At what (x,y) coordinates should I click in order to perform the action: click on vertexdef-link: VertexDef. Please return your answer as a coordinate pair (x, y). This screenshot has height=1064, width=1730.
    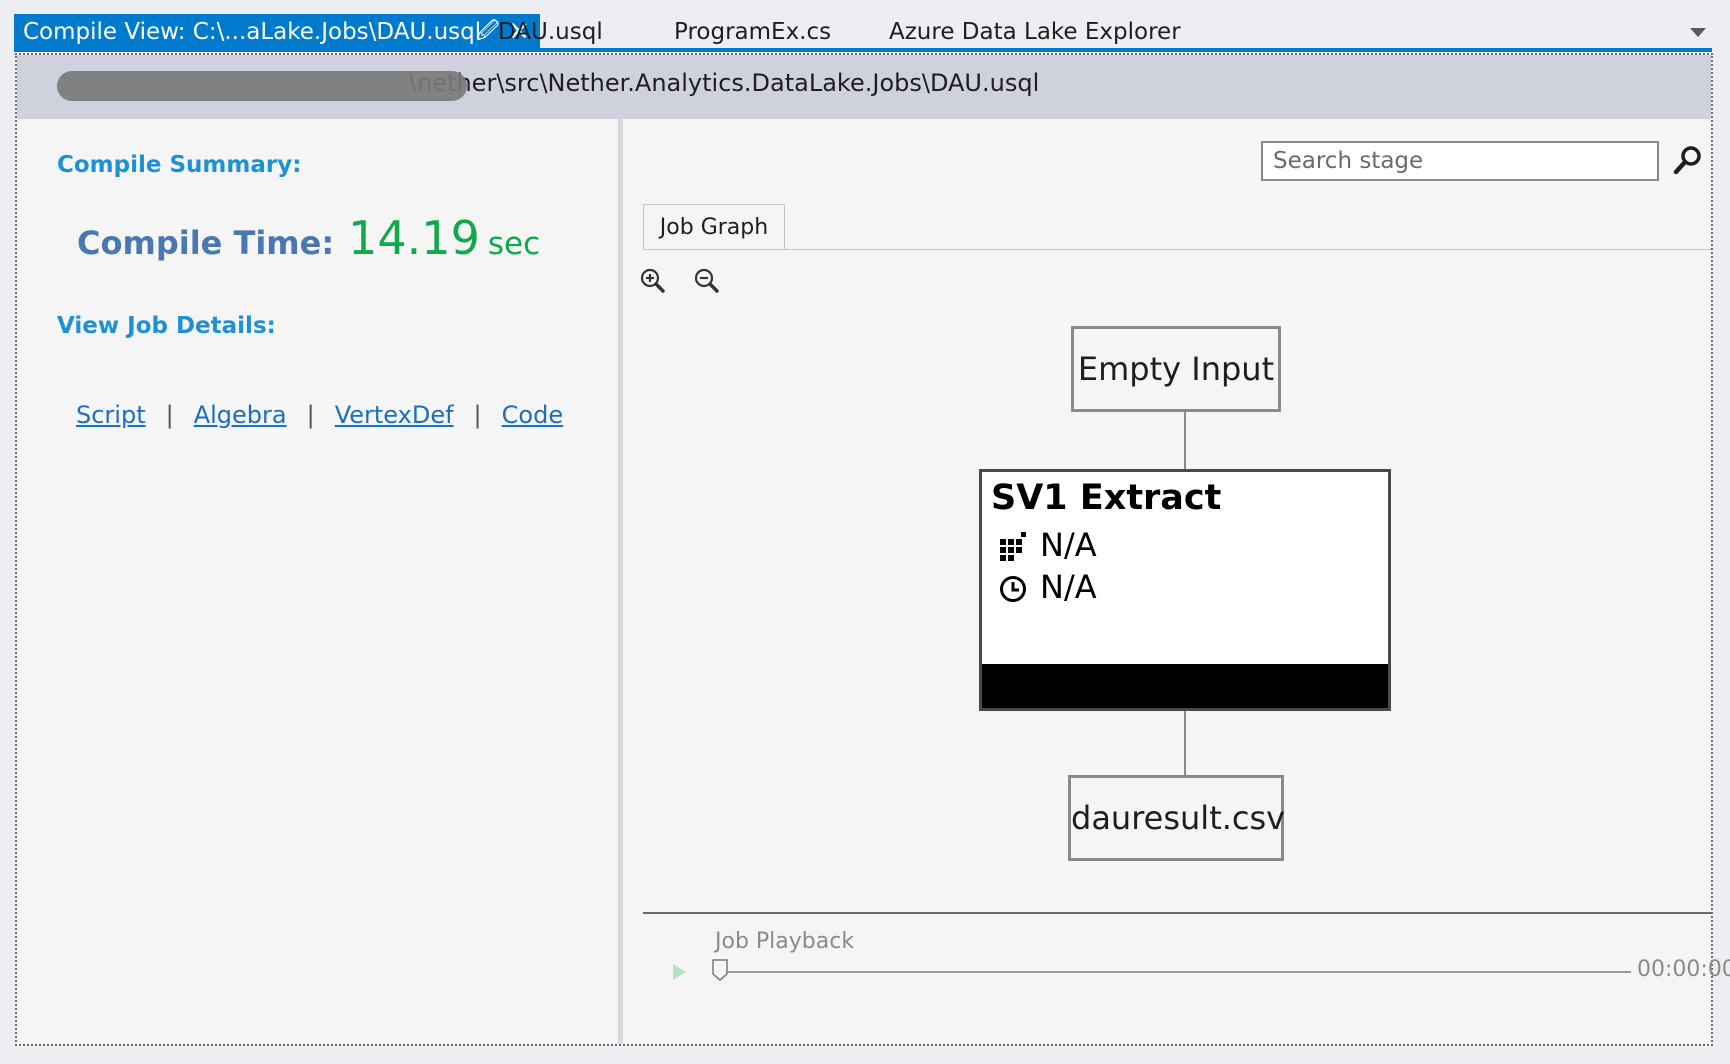
    Looking at the image, I should click on (394, 415).